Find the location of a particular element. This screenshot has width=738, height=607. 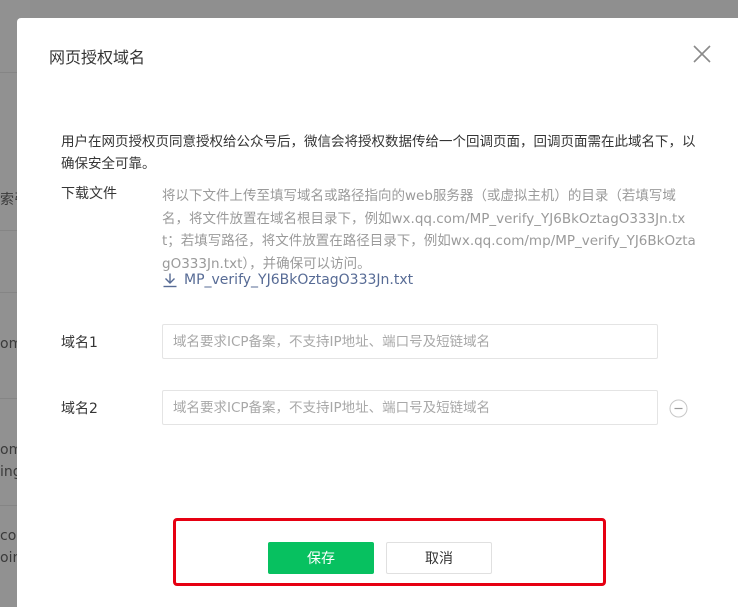

download-icon is located at coordinates (170, 280).